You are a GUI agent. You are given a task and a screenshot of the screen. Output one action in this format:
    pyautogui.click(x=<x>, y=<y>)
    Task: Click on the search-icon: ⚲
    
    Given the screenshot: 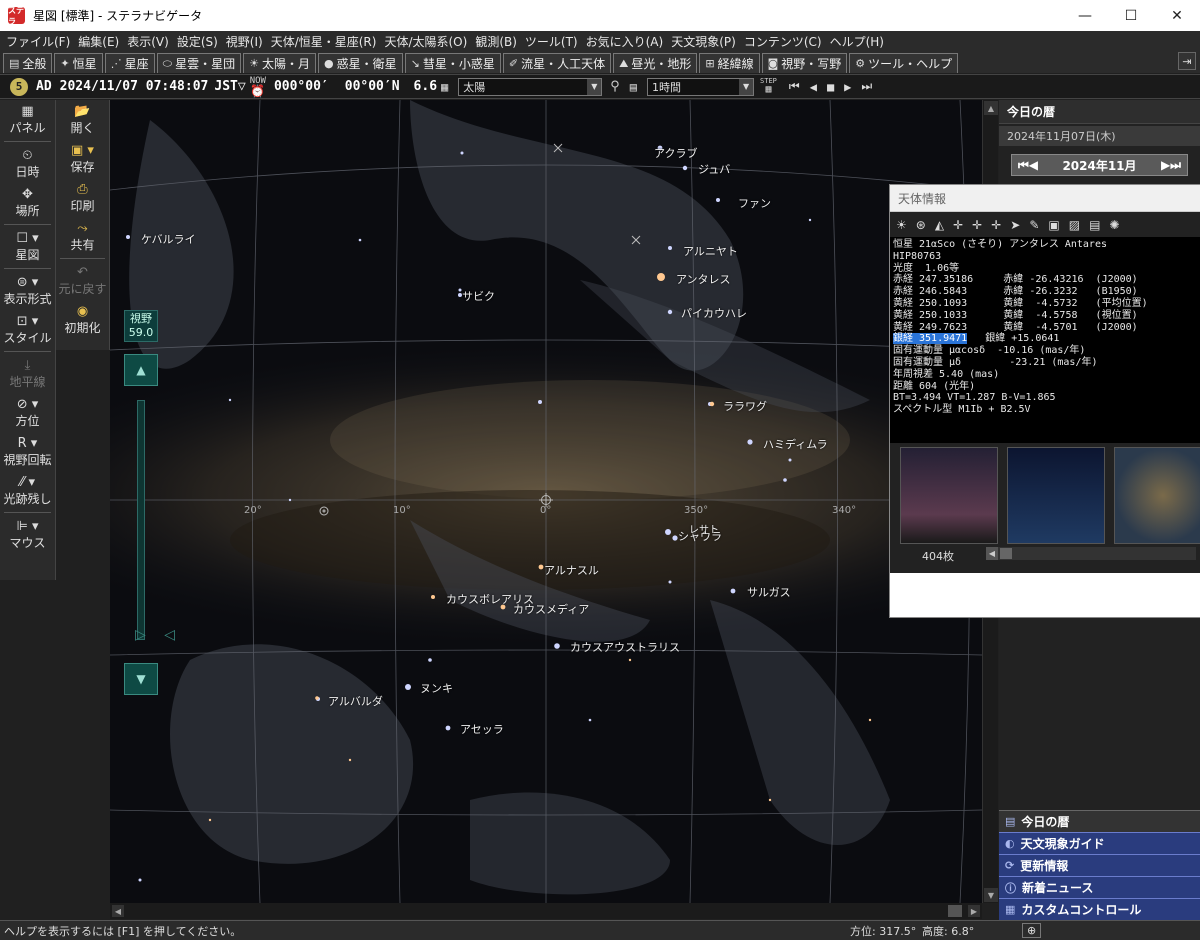 What is the action you would take?
    pyautogui.click(x=615, y=86)
    